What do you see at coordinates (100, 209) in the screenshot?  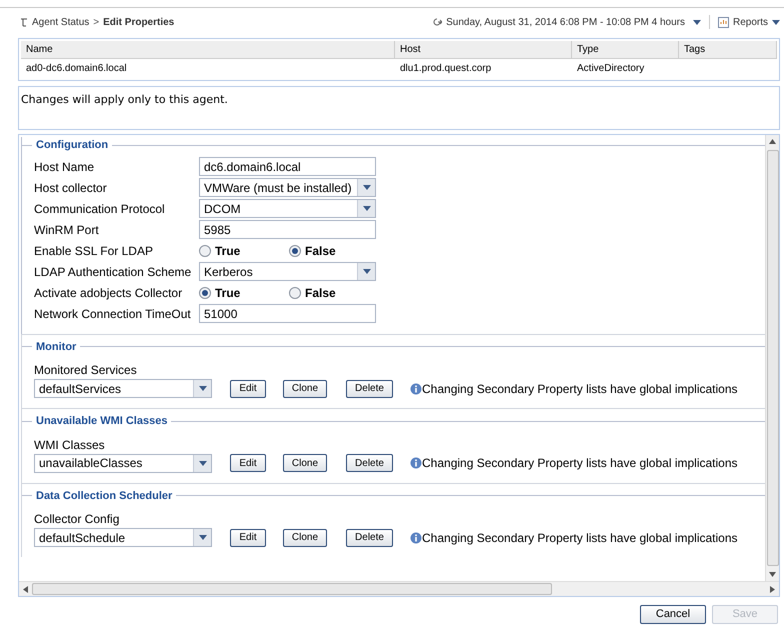 I see `field-label: Communication Protocol` at bounding box center [100, 209].